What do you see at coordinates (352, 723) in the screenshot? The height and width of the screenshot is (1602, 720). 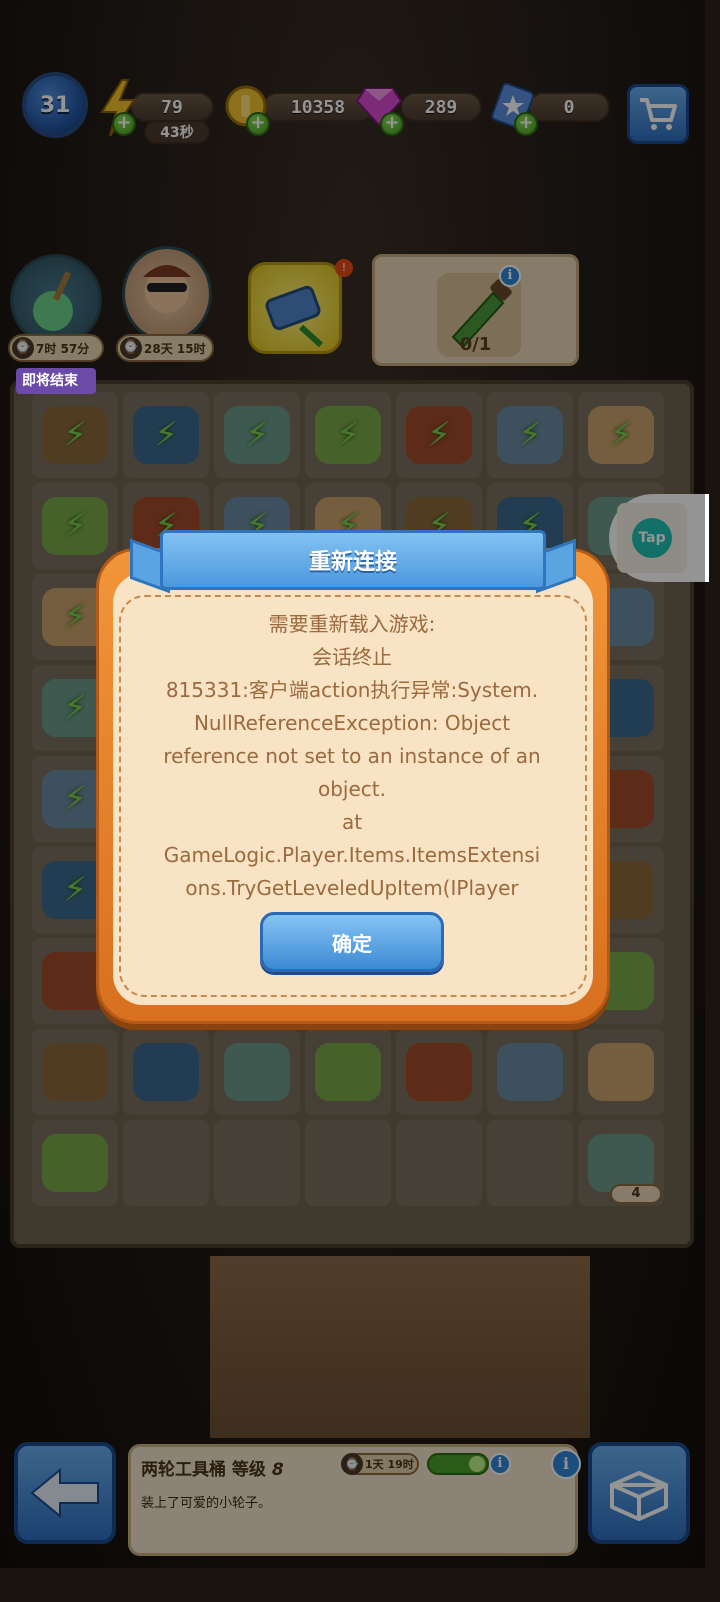 I see `message-line: NullReferenceException: Object` at bounding box center [352, 723].